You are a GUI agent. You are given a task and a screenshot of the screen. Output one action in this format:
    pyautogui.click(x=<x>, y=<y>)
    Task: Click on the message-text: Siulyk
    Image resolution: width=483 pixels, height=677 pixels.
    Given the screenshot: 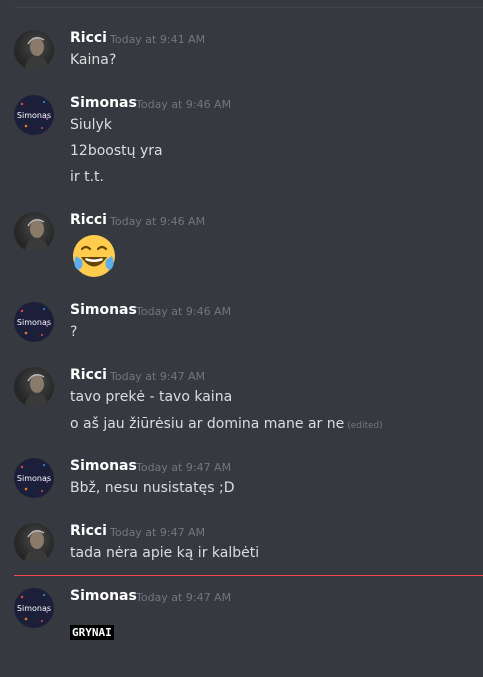 What is the action you would take?
    pyautogui.click(x=91, y=125)
    